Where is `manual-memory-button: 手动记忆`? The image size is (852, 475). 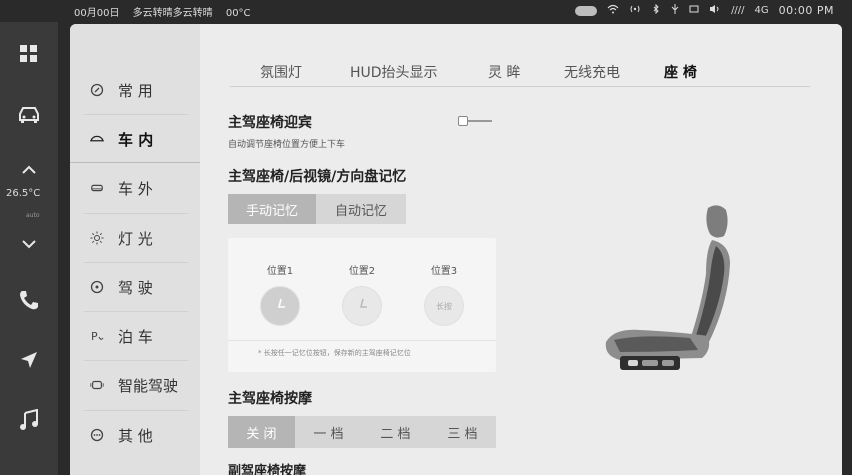 manual-memory-button: 手动记忆 is located at coordinates (272, 209).